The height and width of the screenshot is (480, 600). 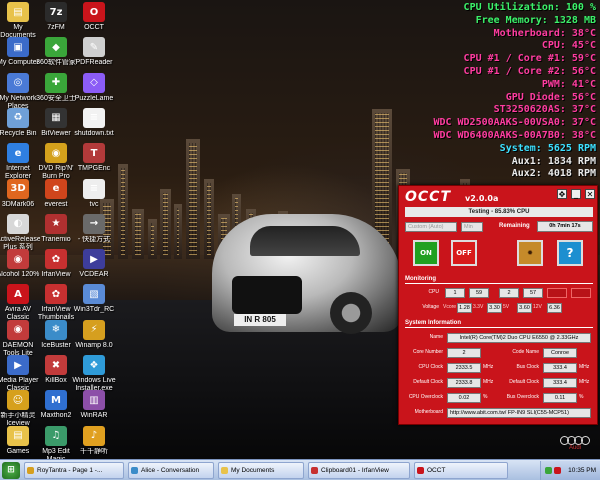 What do you see at coordinates (576, 194) in the screenshot?
I see `minimize-button: _` at bounding box center [576, 194].